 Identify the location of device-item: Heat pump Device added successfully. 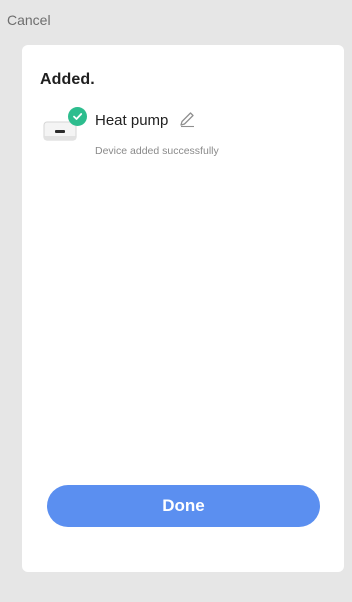
(183, 137).